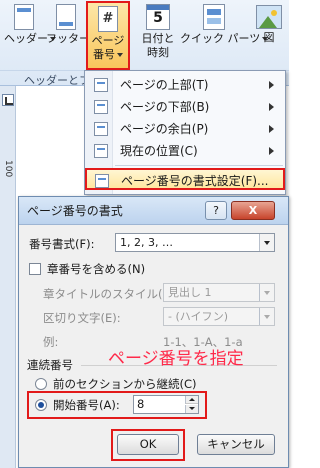 The width and height of the screenshot is (320, 468). What do you see at coordinates (101, 151) in the screenshot?
I see `current-position-icon` at bounding box center [101, 151].